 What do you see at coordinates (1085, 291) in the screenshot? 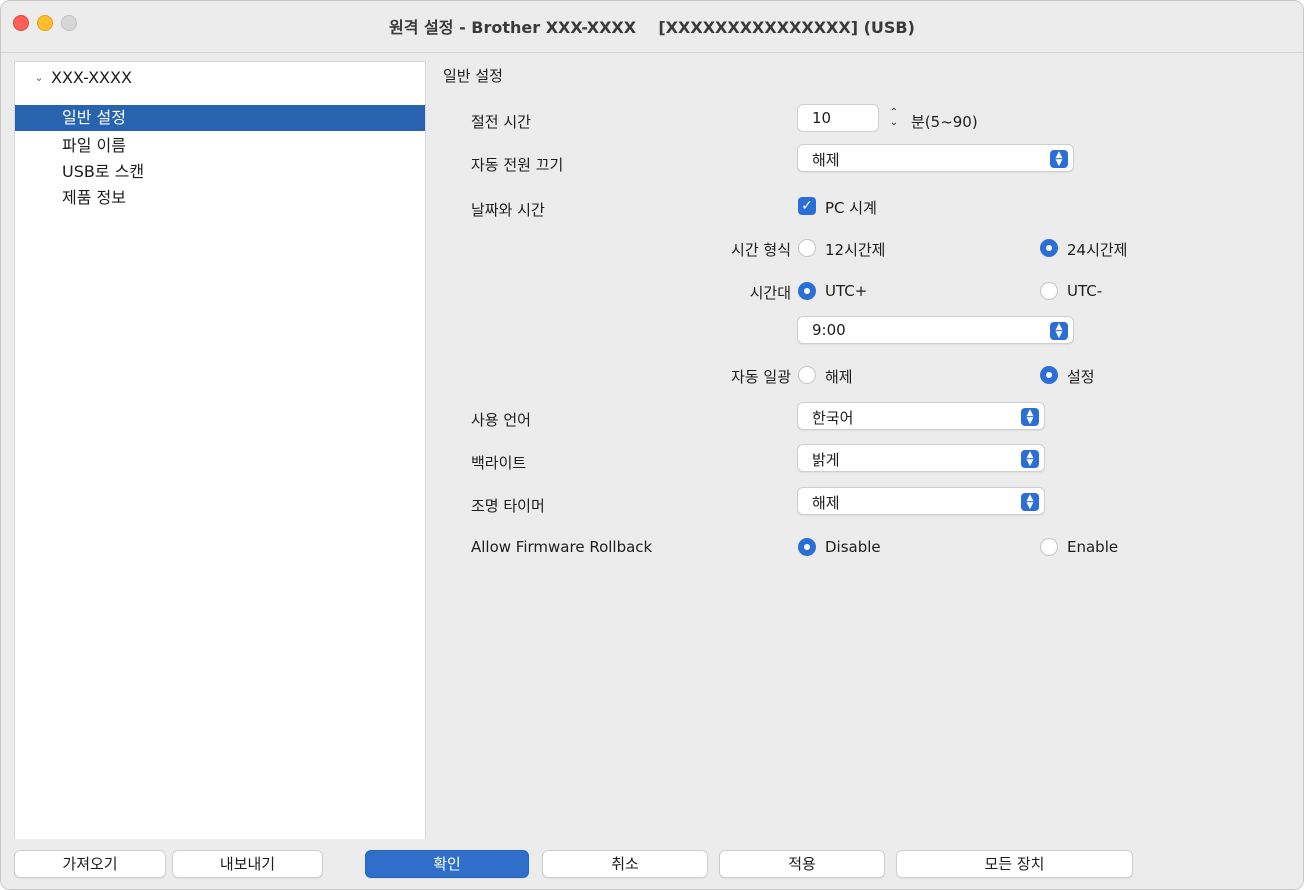
I see `time-zone-utc-minus-label: UTC-` at bounding box center [1085, 291].